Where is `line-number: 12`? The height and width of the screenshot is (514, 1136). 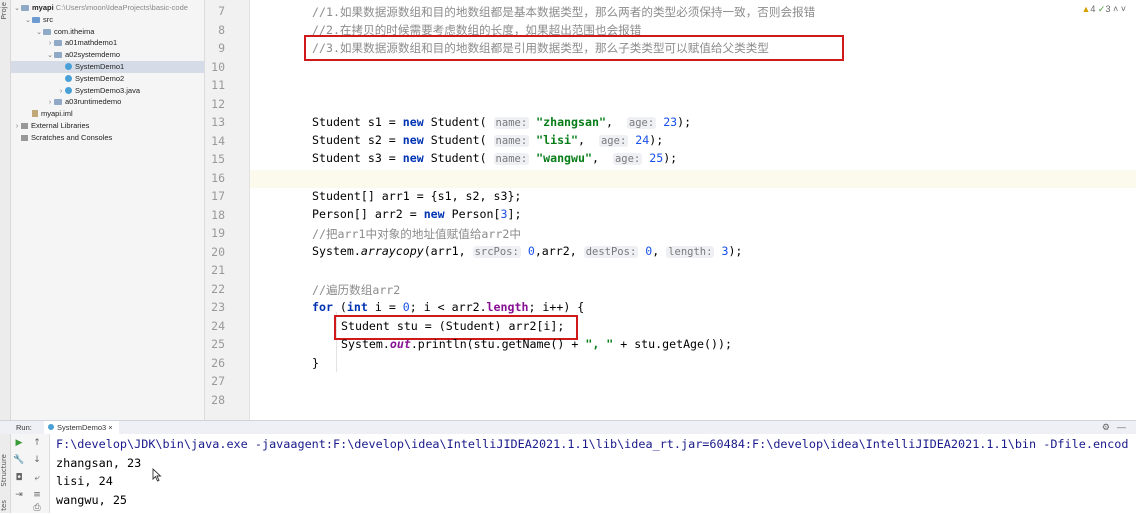 line-number: 12 is located at coordinates (218, 103).